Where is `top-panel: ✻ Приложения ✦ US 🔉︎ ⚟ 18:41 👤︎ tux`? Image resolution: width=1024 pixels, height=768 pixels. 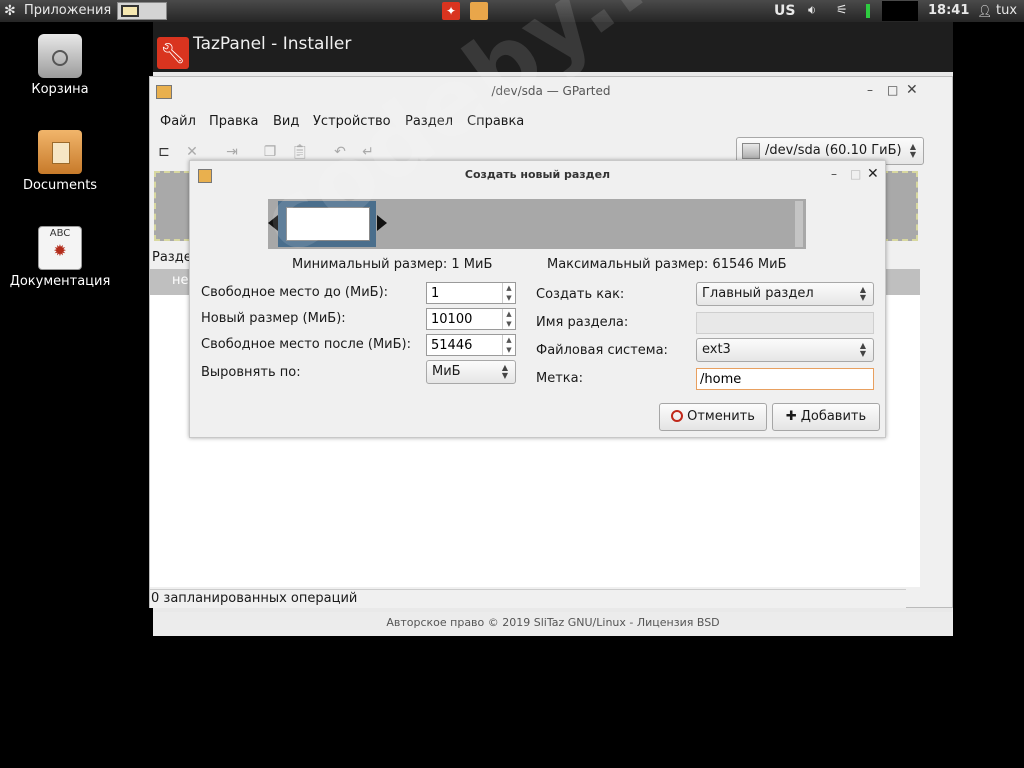 top-panel: ✻ Приложения ✦ US 🔉︎ ⚟ 18:41 👤︎ tux is located at coordinates (512, 11).